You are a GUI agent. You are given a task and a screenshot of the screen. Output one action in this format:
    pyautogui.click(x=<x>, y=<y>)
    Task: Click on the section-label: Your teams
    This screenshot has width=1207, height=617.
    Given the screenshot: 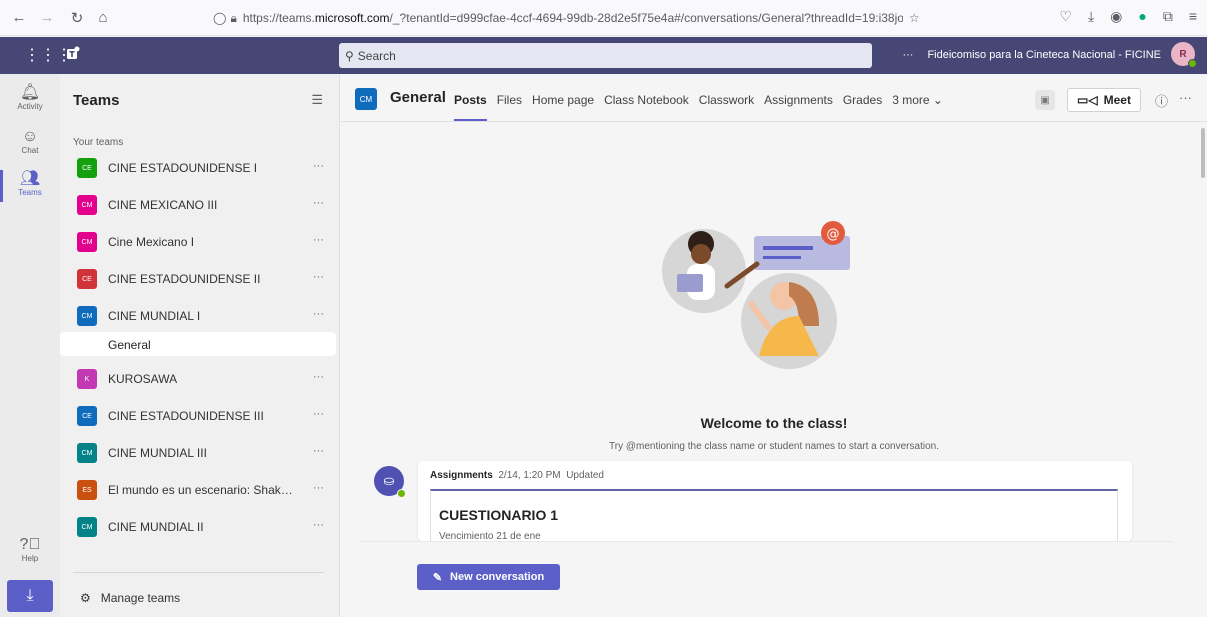 What is the action you would take?
    pyautogui.click(x=98, y=142)
    